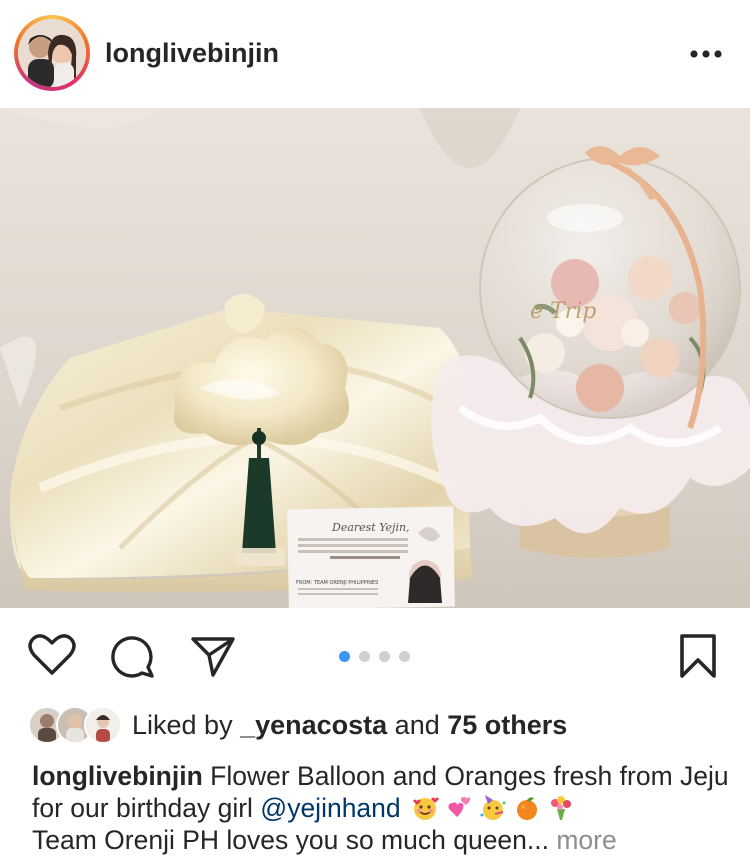  I want to click on send-icon, so click(213, 658).